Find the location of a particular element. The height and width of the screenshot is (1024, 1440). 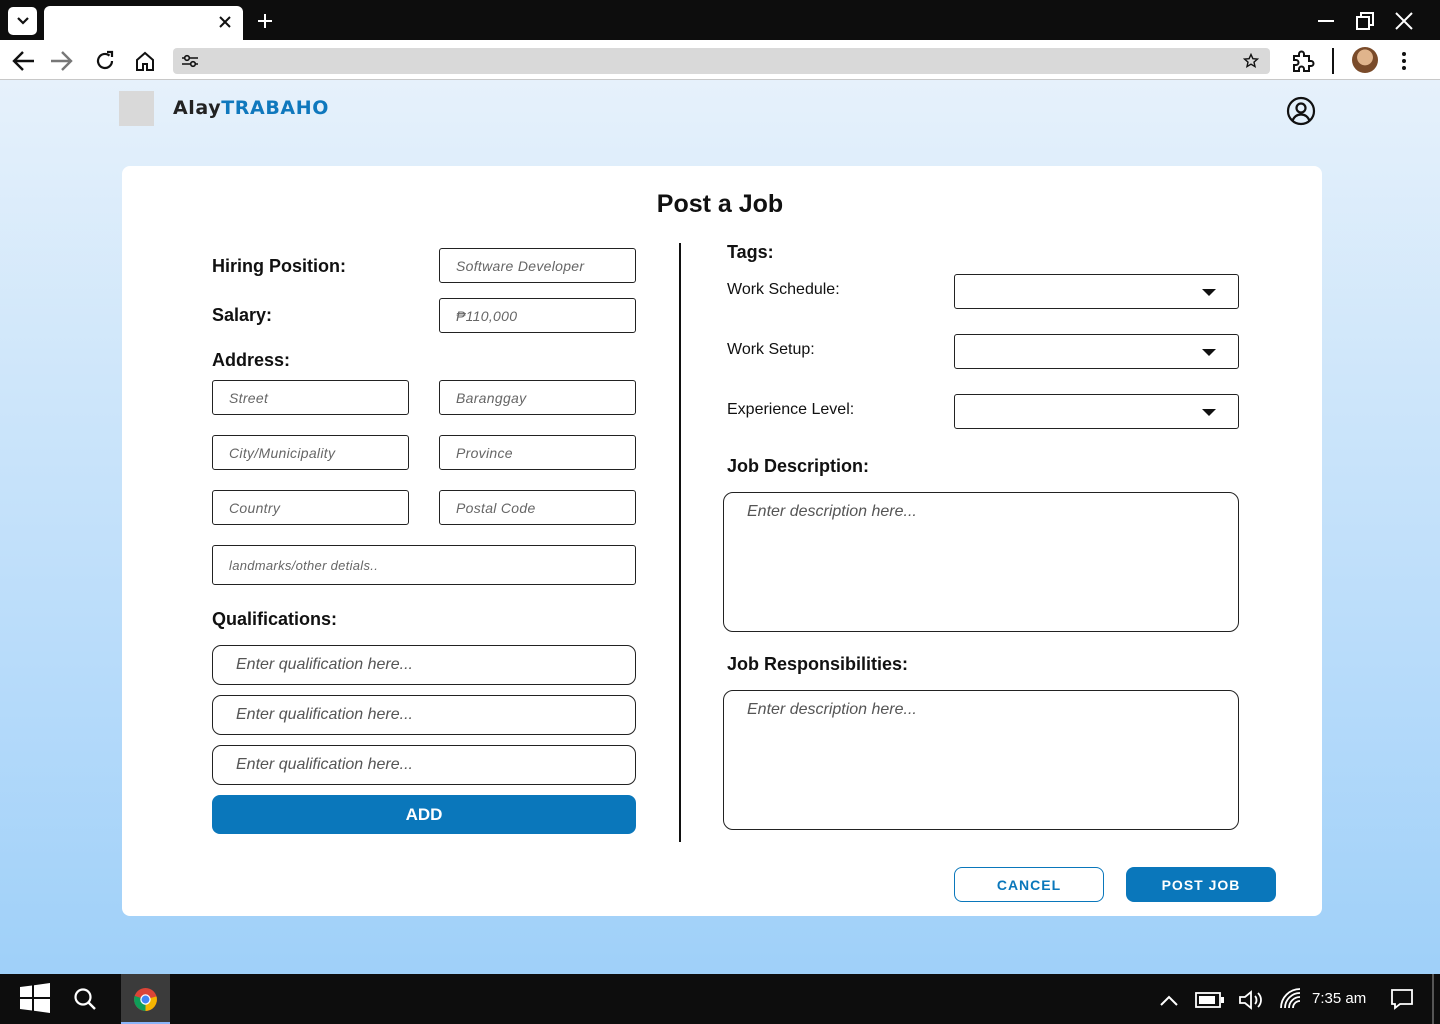

wifi-icon is located at coordinates (1290, 998).